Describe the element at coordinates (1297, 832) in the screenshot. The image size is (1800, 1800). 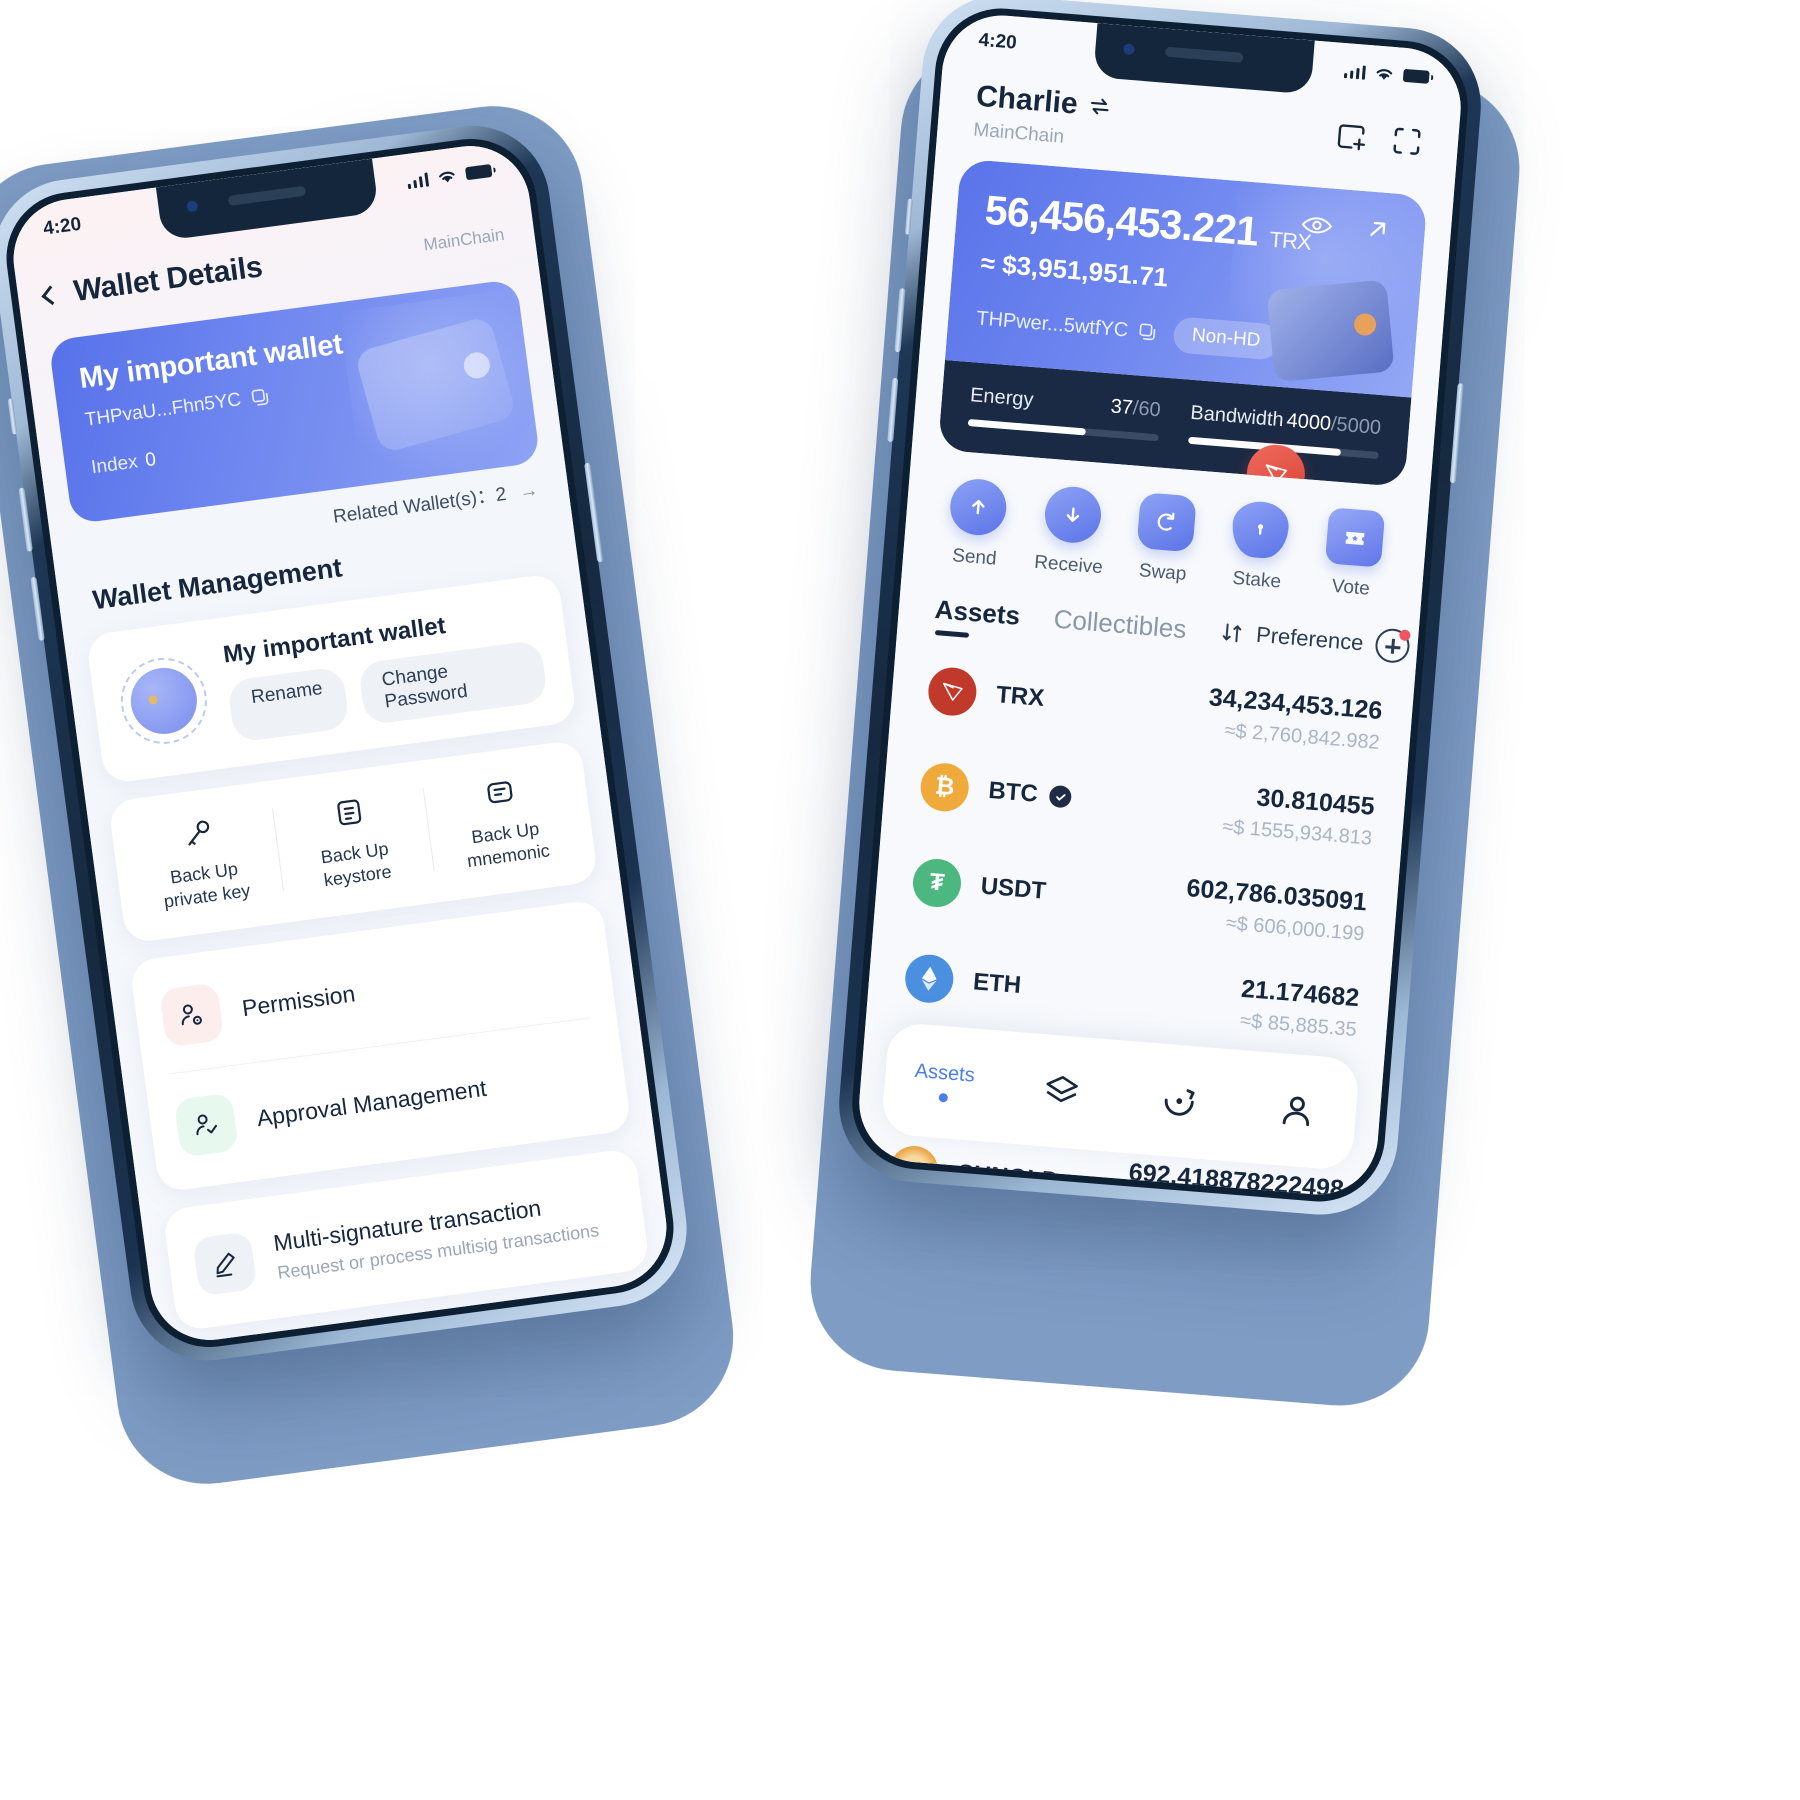
I see `asset-usd: ≈$ 1555,934.813` at that location.